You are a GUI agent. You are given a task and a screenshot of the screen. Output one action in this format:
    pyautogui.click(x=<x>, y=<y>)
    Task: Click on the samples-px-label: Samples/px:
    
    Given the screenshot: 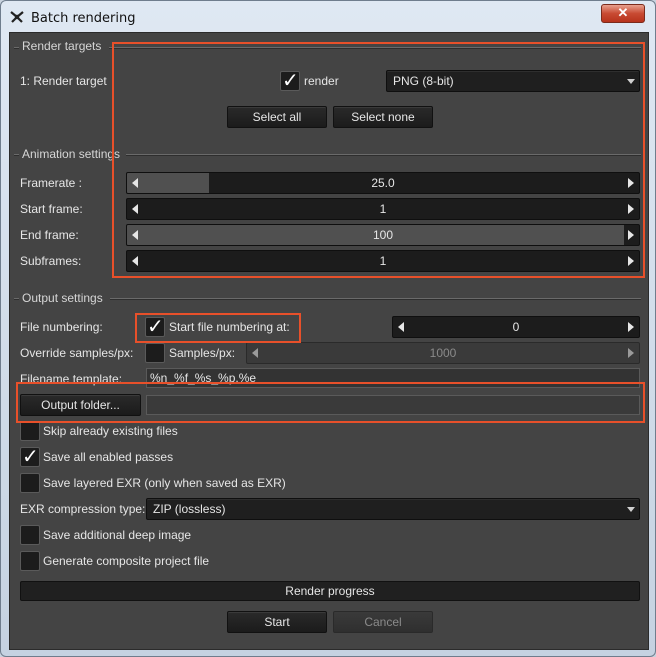 What is the action you would take?
    pyautogui.click(x=202, y=353)
    